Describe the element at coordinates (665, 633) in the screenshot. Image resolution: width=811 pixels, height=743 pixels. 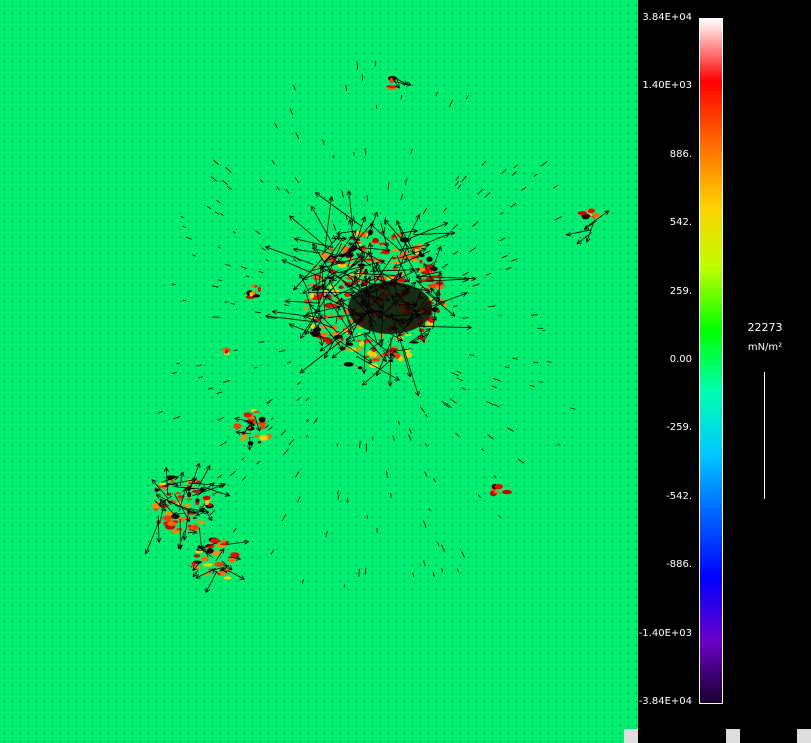
I see `colorbar-tick-label: -1.40E+03` at that location.